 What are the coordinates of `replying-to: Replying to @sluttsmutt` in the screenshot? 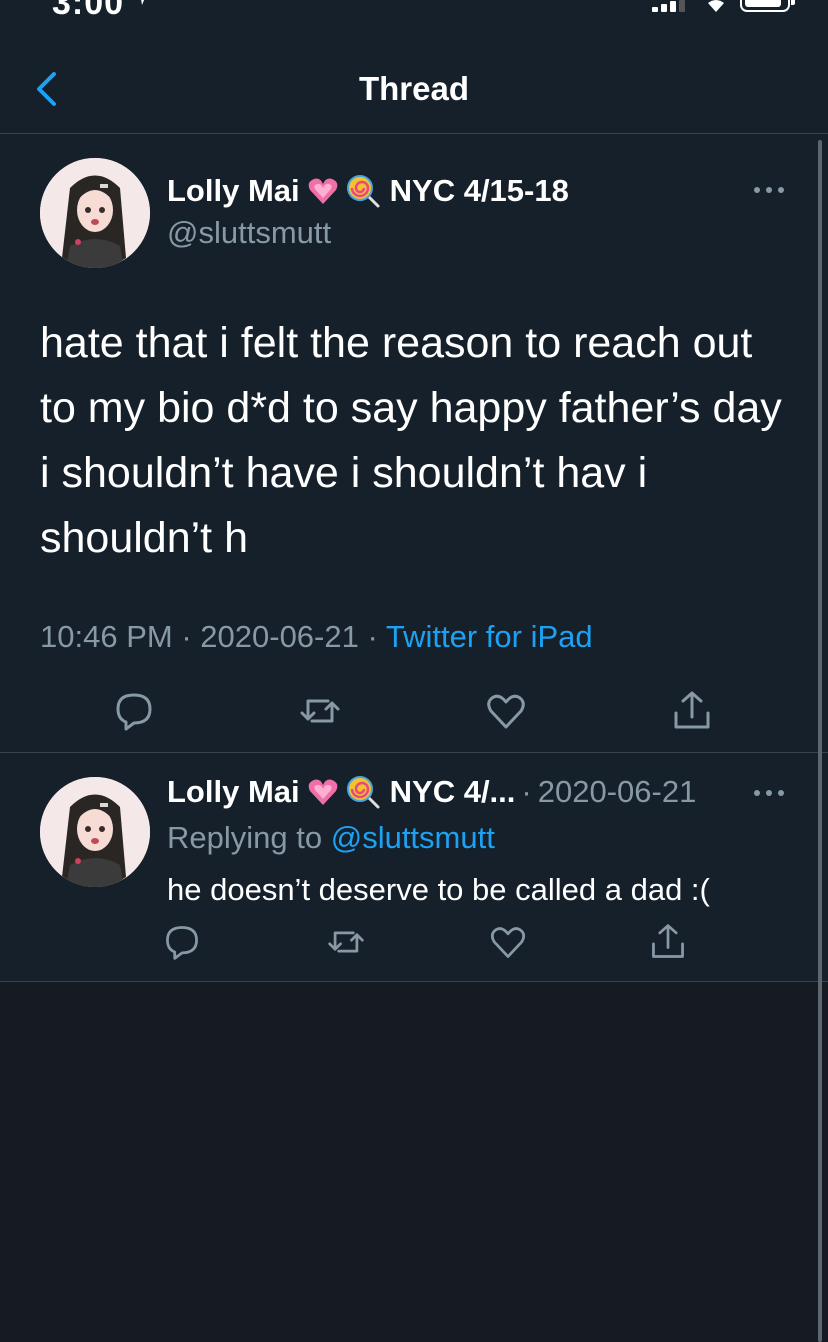 It's located at (331, 838).